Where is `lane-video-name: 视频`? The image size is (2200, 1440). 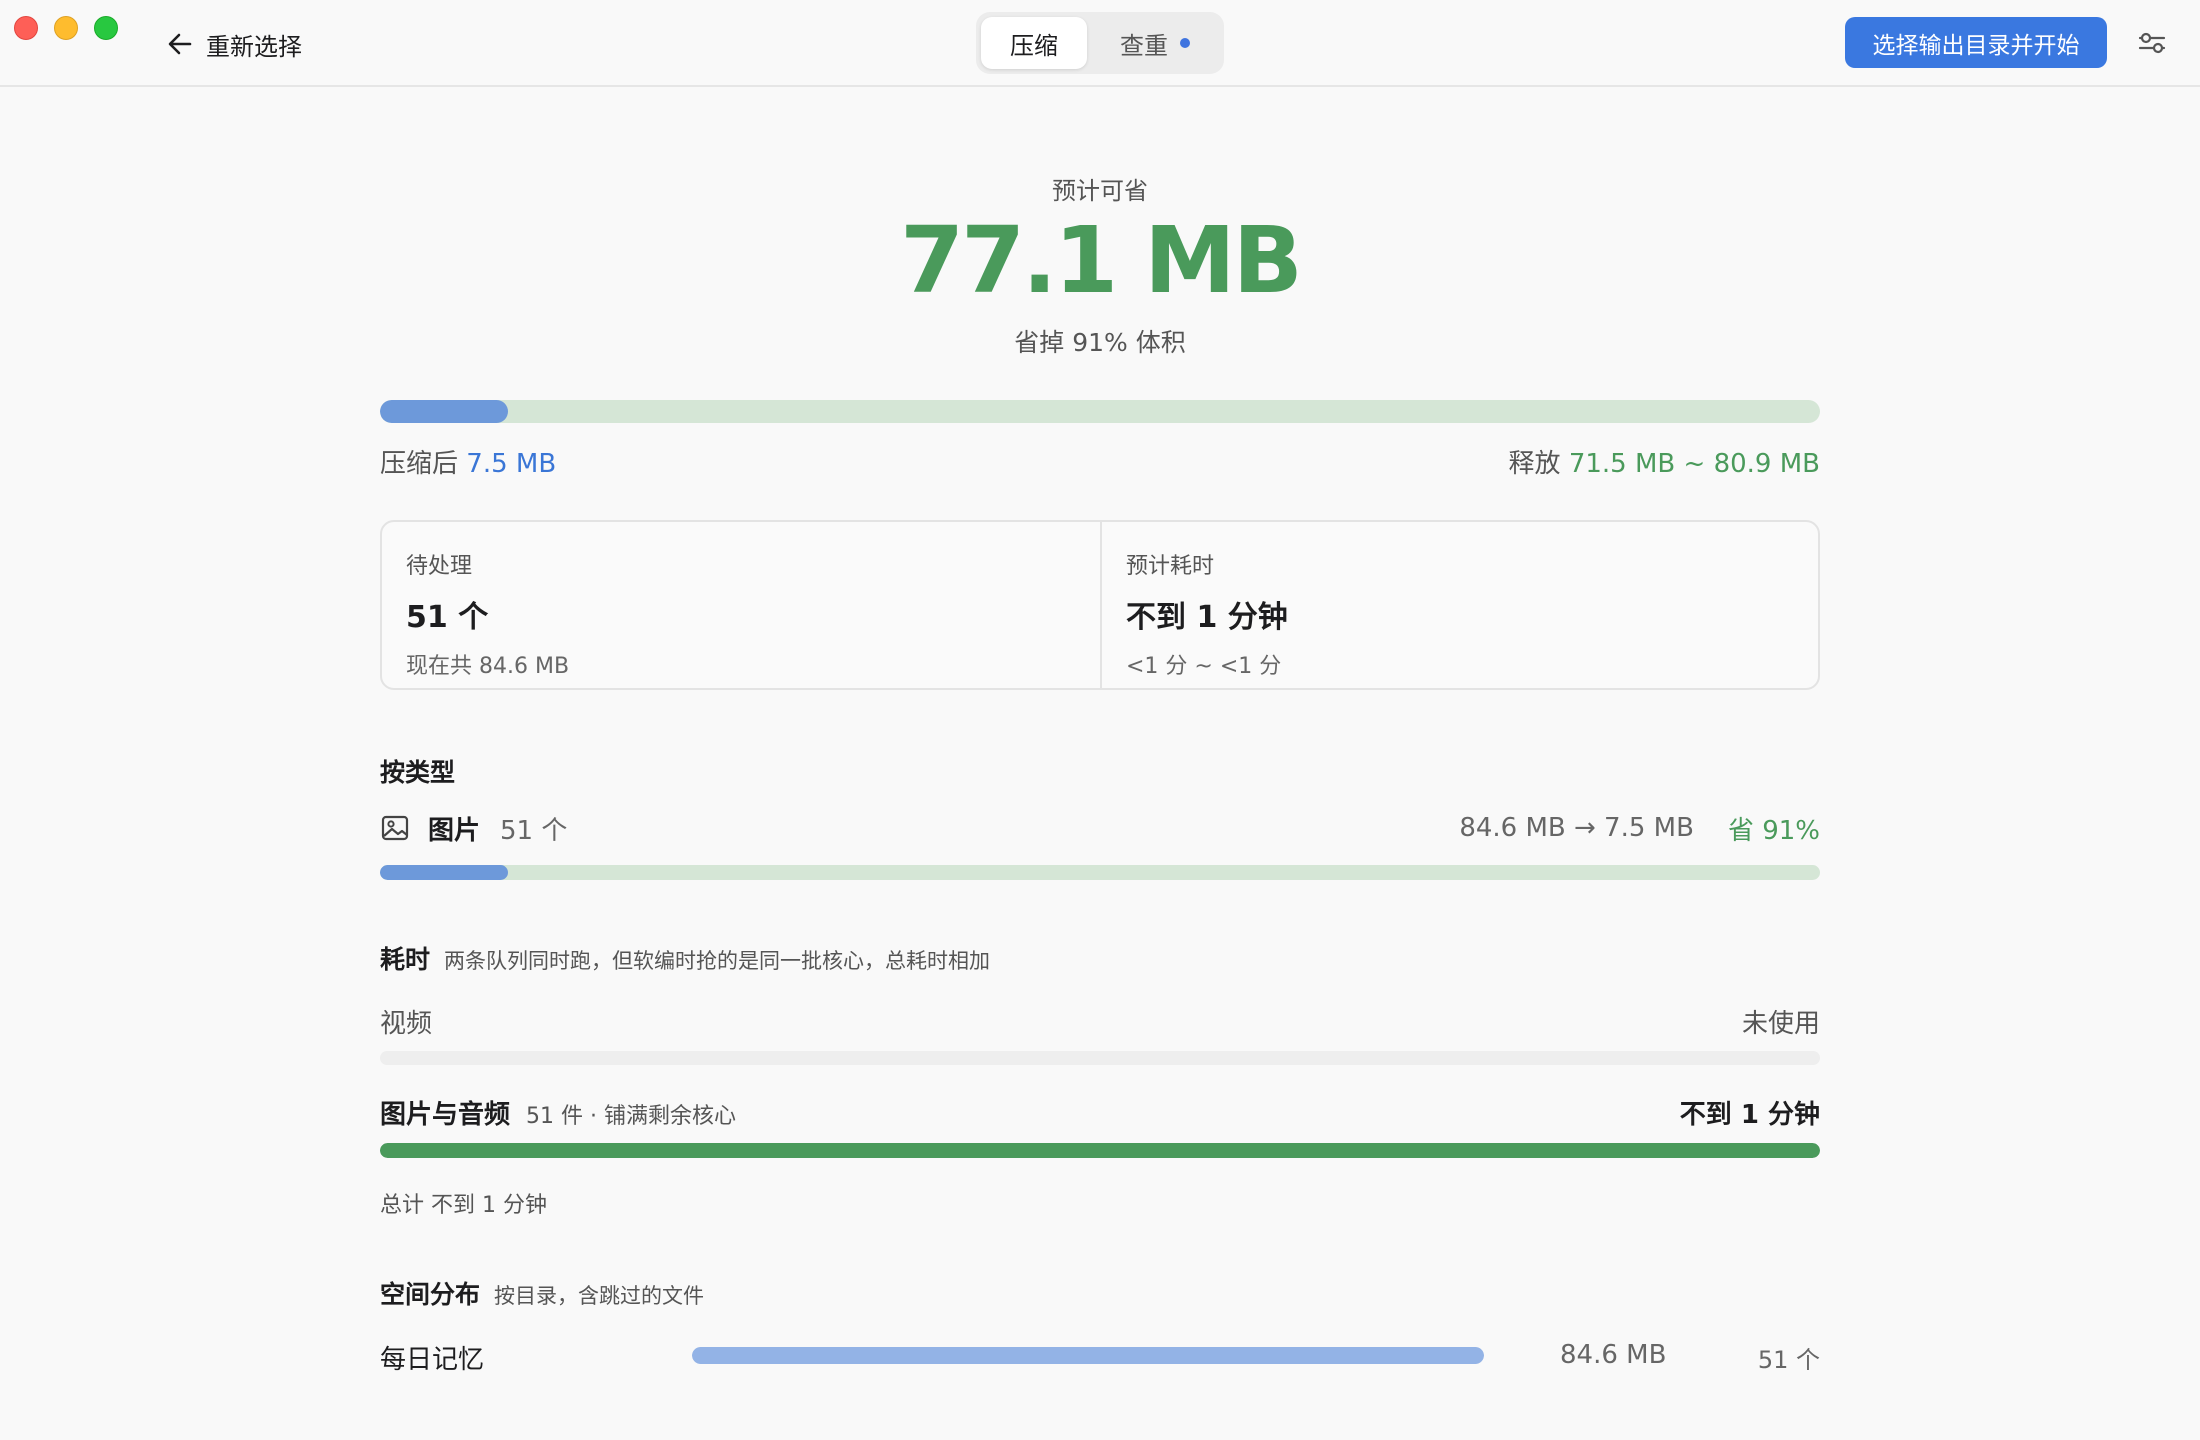
lane-video-name: 视频 is located at coordinates (406, 1024).